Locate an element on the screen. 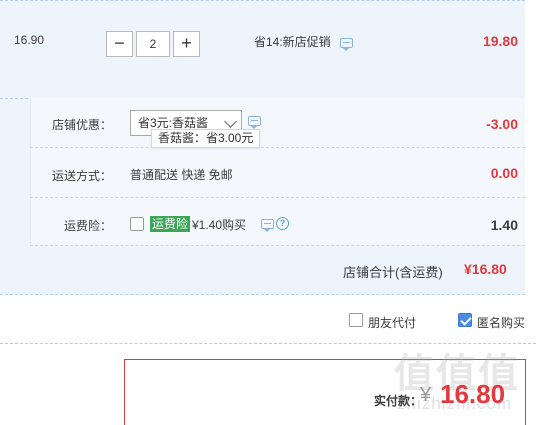 Image resolution: width=536 pixels, height=425 pixels. order-extras-row is located at coordinates (268, 320).